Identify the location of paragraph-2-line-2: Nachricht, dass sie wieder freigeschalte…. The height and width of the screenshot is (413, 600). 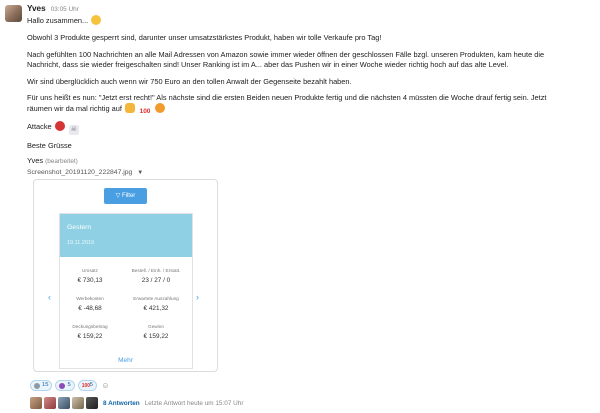
(268, 64).